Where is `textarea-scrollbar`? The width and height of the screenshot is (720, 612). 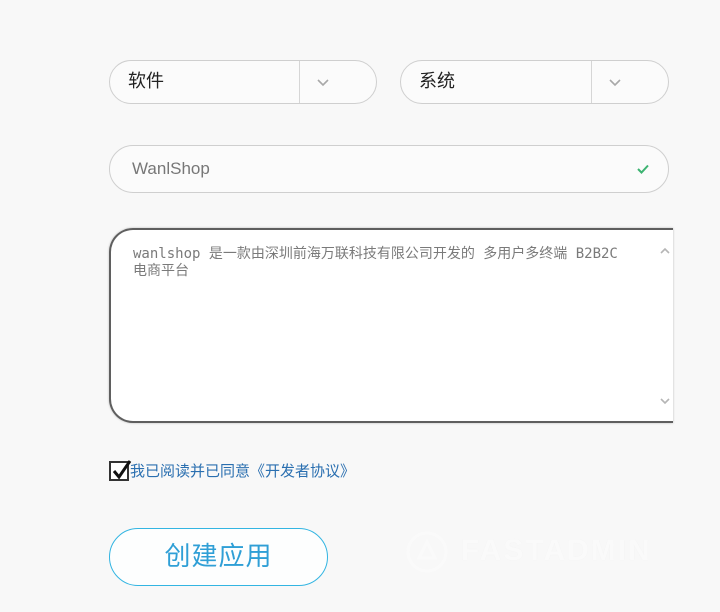
textarea-scrollbar is located at coordinates (665, 326).